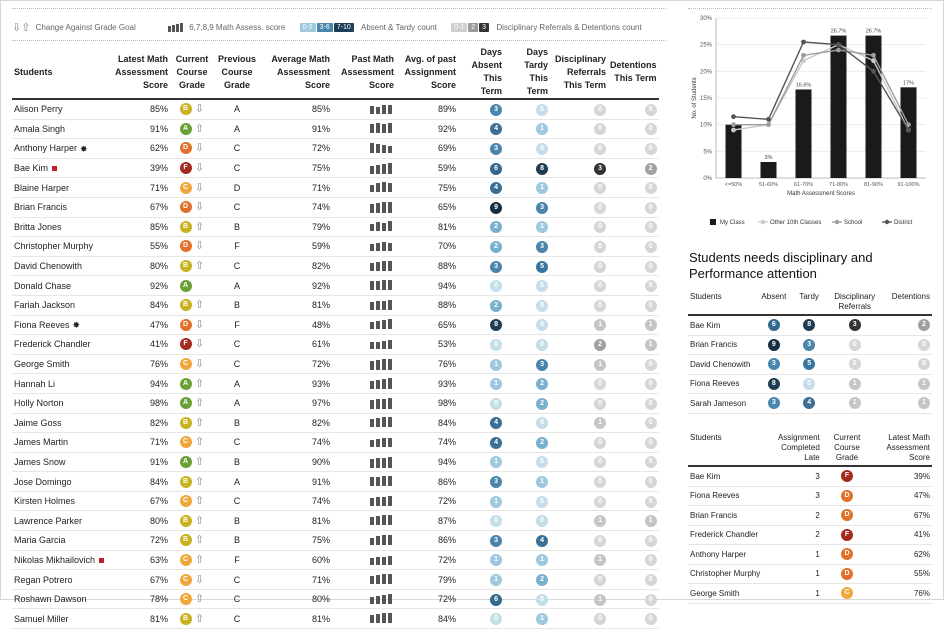 This screenshot has height=629, width=944. What do you see at coordinates (335, 521) in the screenshot?
I see `table-row: Lawrence Parker 80% B ⇧ B 81% 87% 0 0 1 1` at bounding box center [335, 521].